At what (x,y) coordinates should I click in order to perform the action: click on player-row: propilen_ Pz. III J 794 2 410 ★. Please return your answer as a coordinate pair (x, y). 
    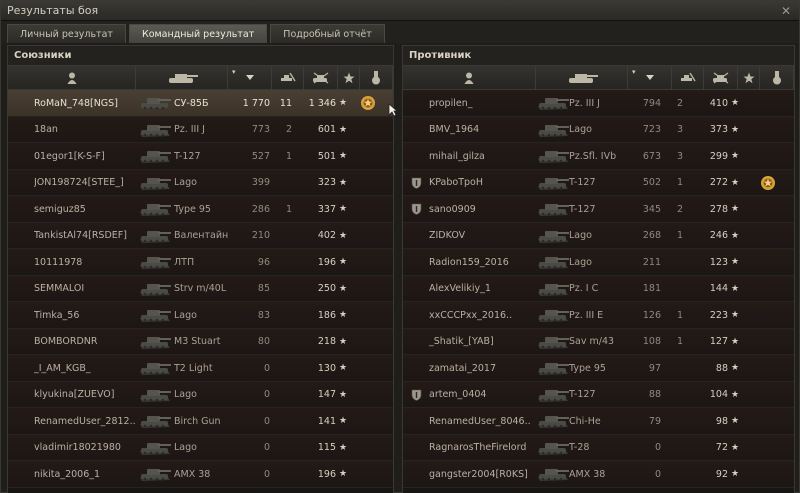
    Looking at the image, I should click on (598, 103).